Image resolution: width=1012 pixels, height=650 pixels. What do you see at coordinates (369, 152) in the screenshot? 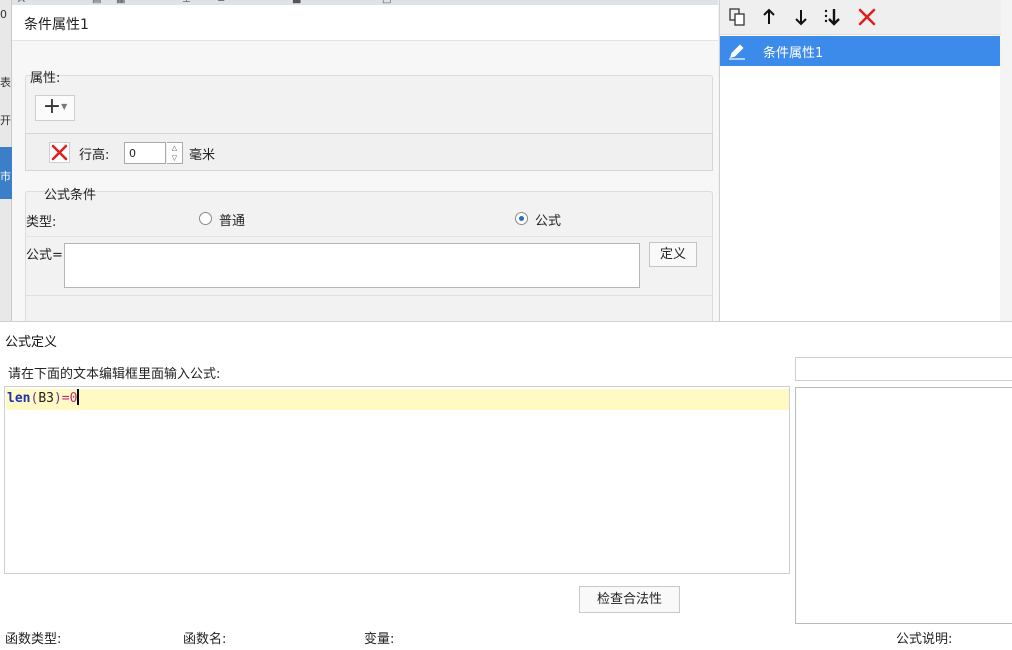
I see `row-height-property: 行高: △ ▽ 毫米` at bounding box center [369, 152].